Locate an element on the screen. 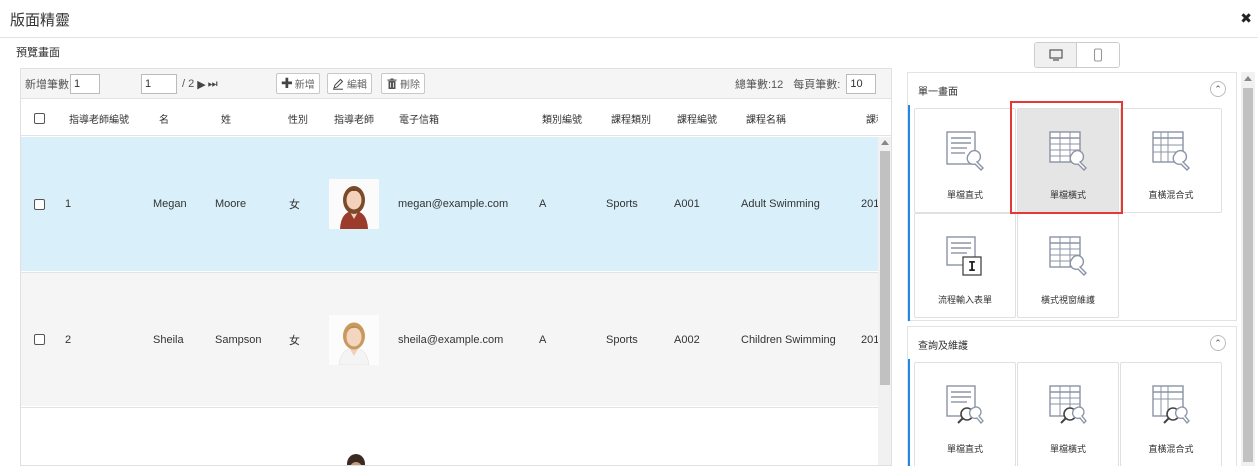 The width and height of the screenshot is (1258, 466). column-header: 課程名稱 is located at coordinates (766, 118).